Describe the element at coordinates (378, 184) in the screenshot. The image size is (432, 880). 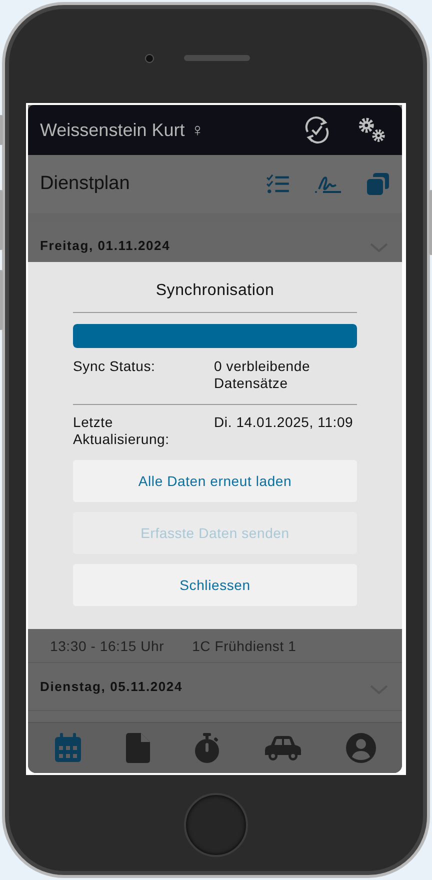
I see `copy-icon` at that location.